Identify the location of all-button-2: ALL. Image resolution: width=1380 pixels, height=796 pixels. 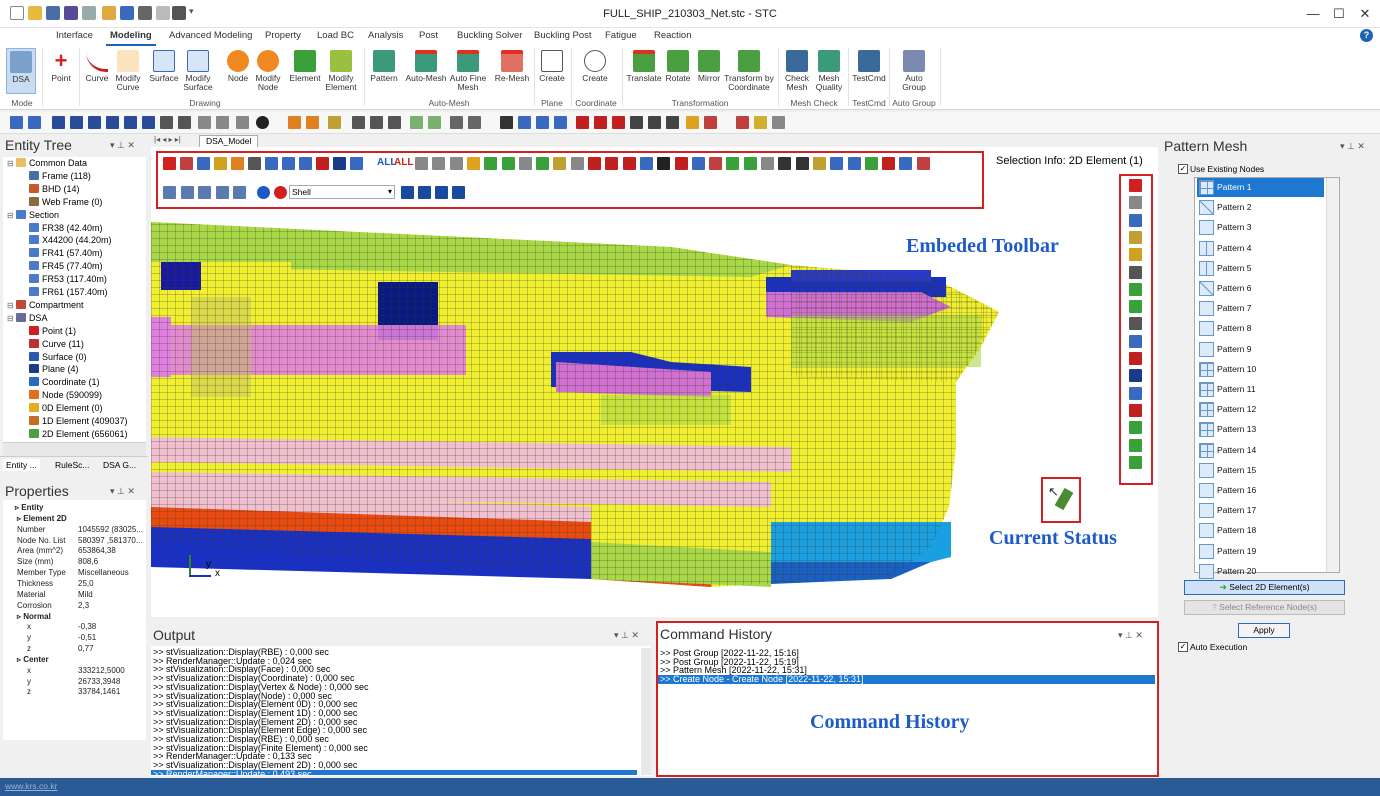
(403, 162).